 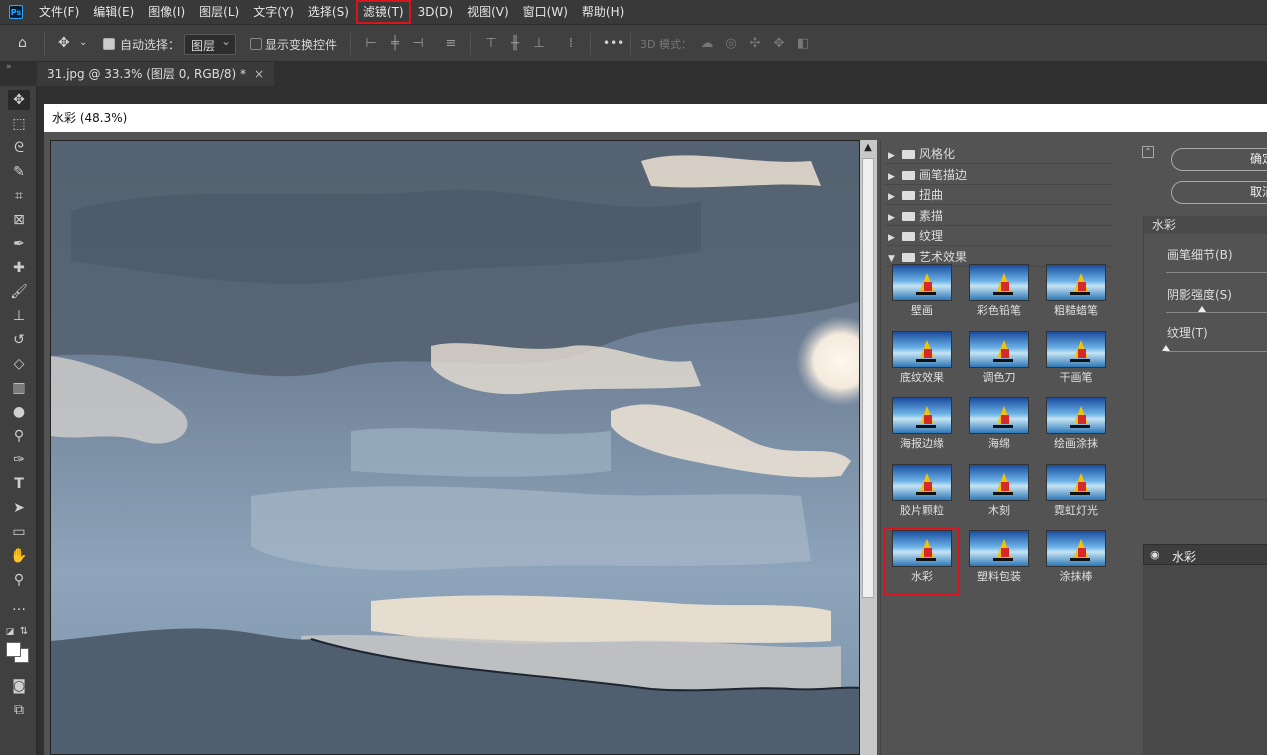 What do you see at coordinates (59, 12) in the screenshot?
I see `menu-item-0: 文件(F)` at bounding box center [59, 12].